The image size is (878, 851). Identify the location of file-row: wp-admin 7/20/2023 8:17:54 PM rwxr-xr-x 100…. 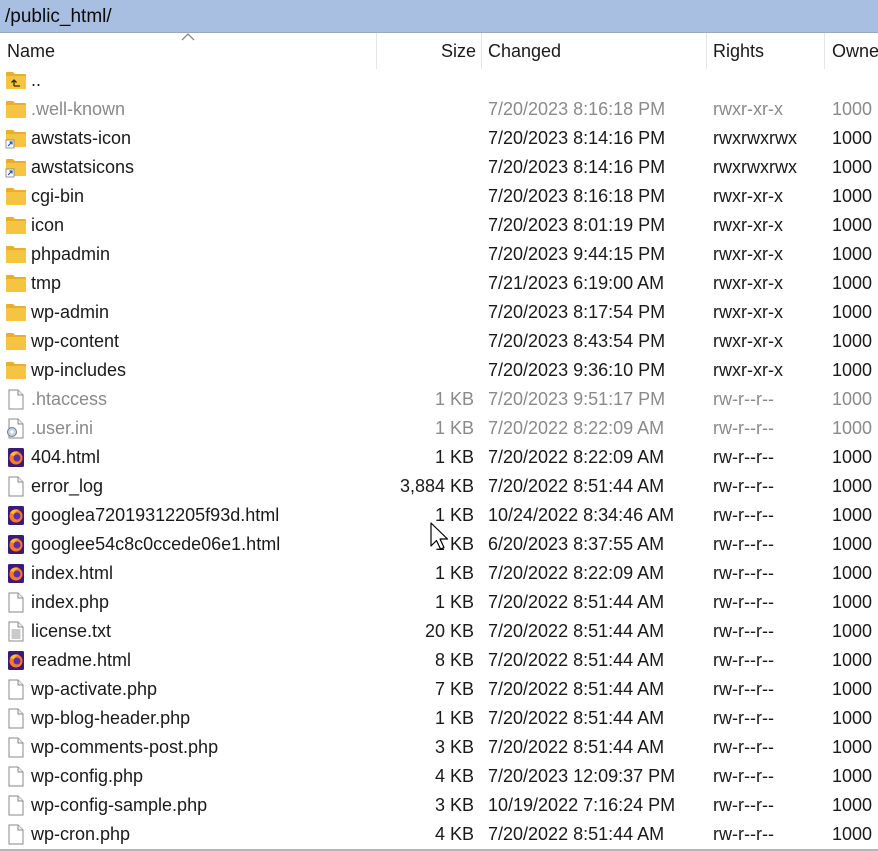
(439, 312).